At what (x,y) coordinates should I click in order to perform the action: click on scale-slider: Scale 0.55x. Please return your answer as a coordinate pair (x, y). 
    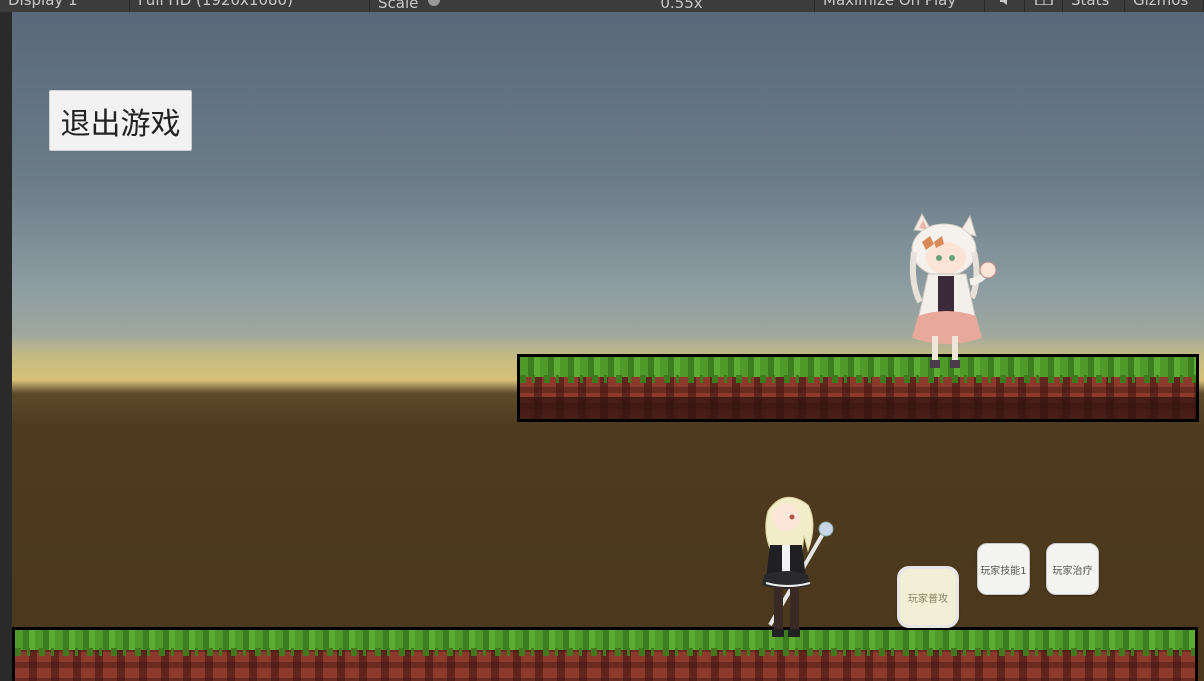
    Looking at the image, I should click on (592, 6).